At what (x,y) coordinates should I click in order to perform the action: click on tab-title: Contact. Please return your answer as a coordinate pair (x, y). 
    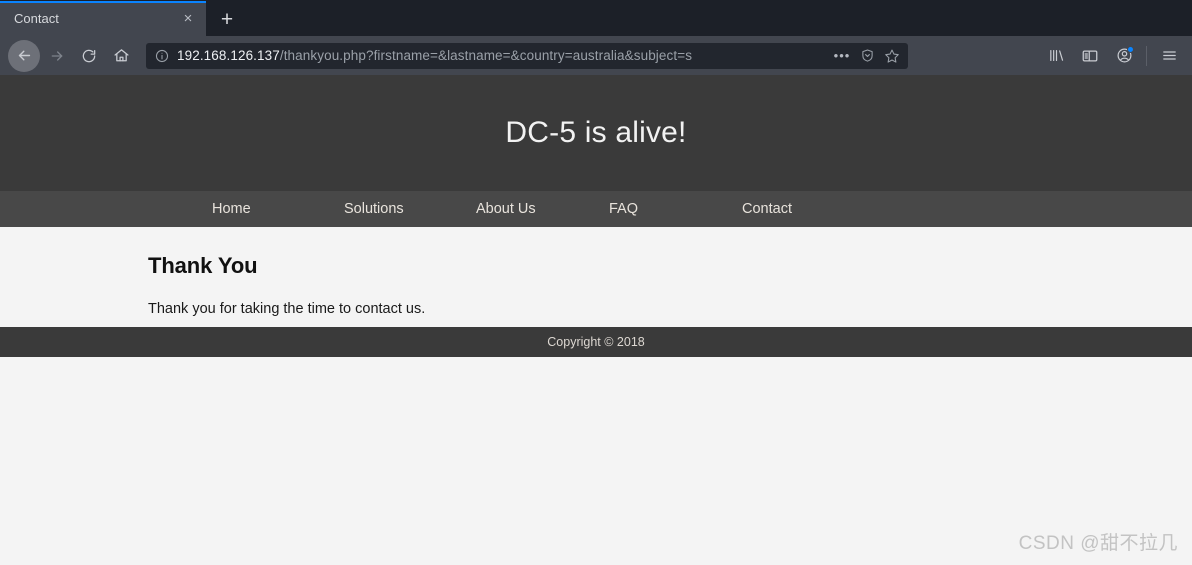
    Looking at the image, I should click on (36, 18).